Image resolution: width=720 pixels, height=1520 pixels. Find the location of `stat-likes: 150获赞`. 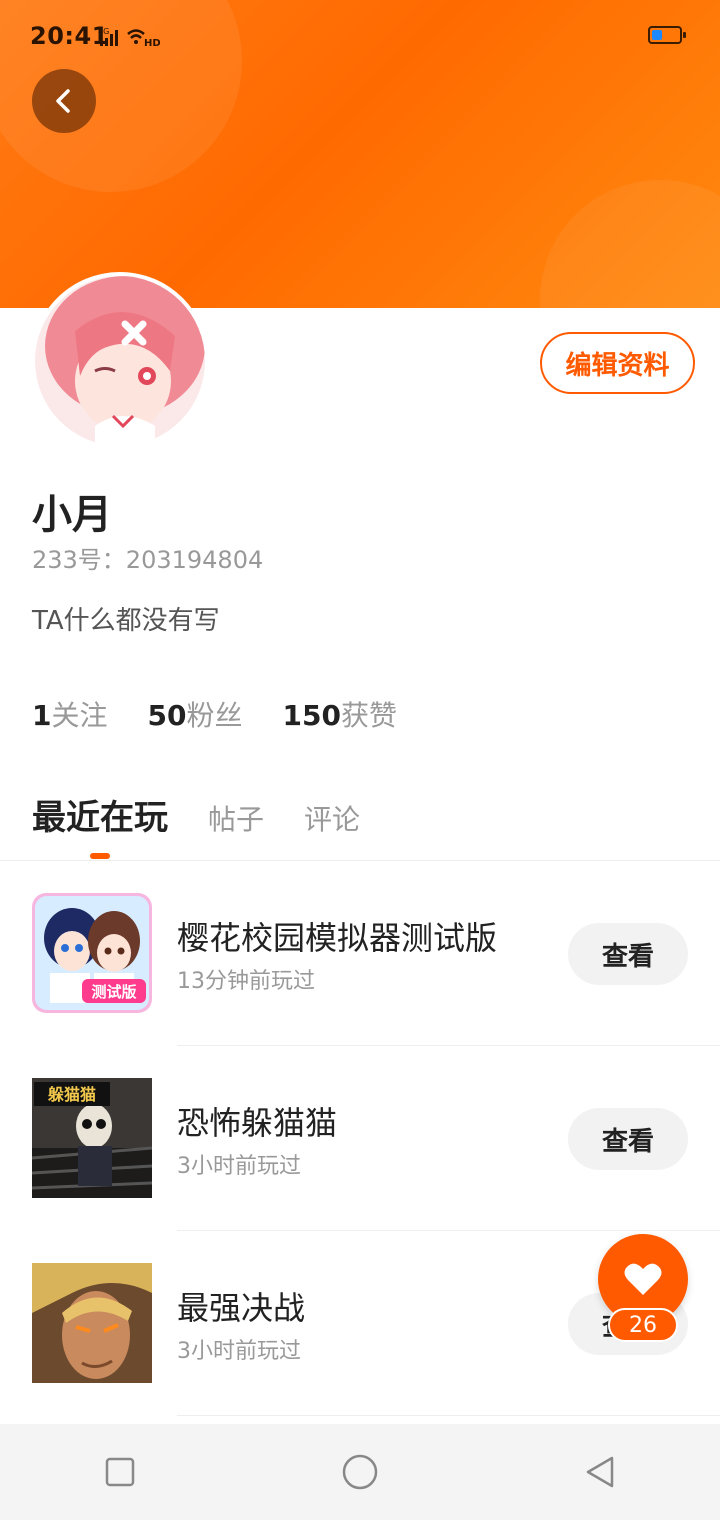

stat-likes: 150获赞 is located at coordinates (339, 714).